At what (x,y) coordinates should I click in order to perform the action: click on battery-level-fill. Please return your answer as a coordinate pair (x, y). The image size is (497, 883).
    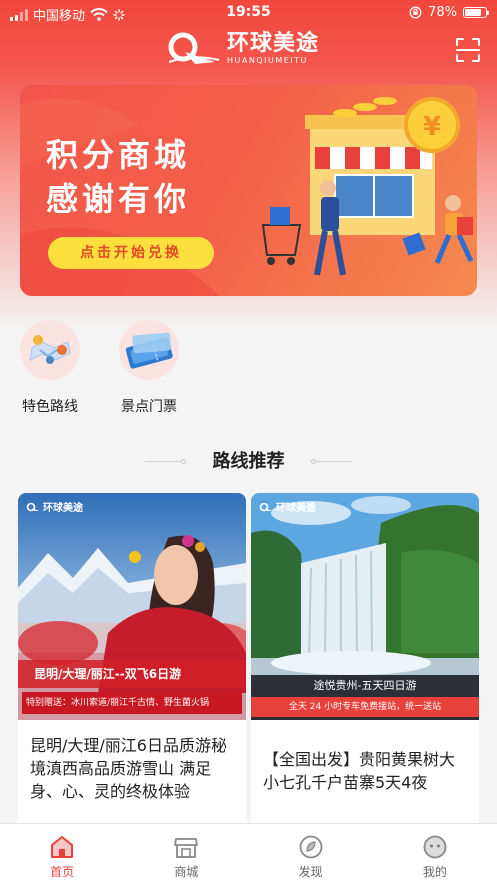
    Looking at the image, I should click on (473, 12).